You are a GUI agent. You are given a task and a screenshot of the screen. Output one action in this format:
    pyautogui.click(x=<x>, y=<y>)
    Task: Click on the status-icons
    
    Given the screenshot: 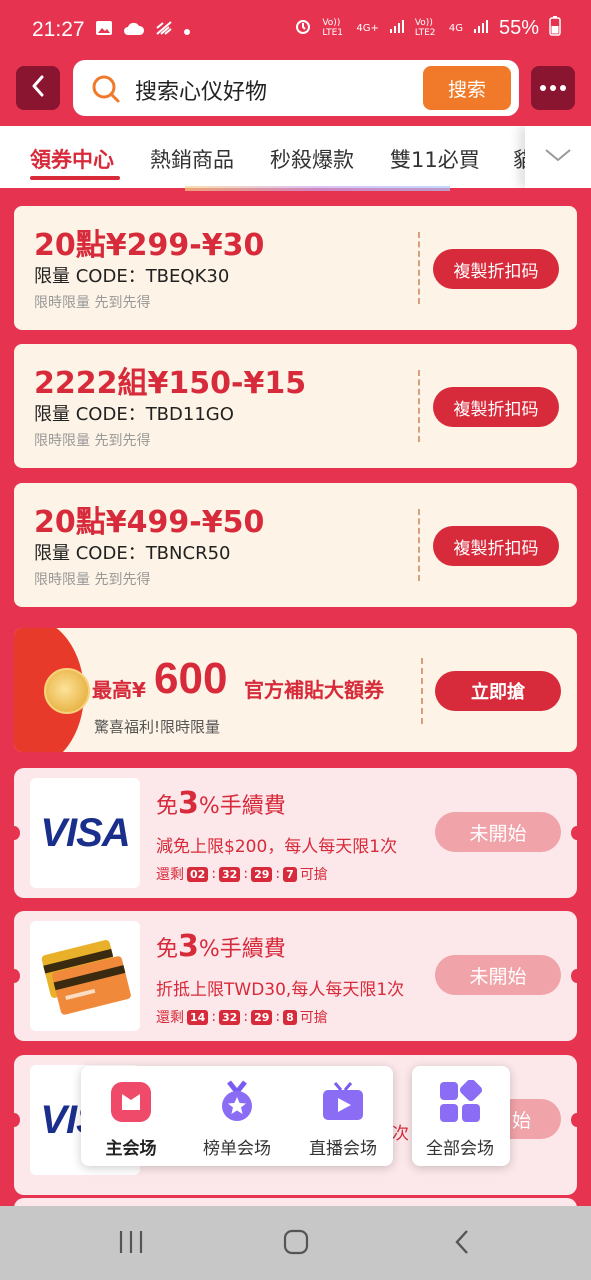 What is the action you would take?
    pyautogui.click(x=143, y=30)
    